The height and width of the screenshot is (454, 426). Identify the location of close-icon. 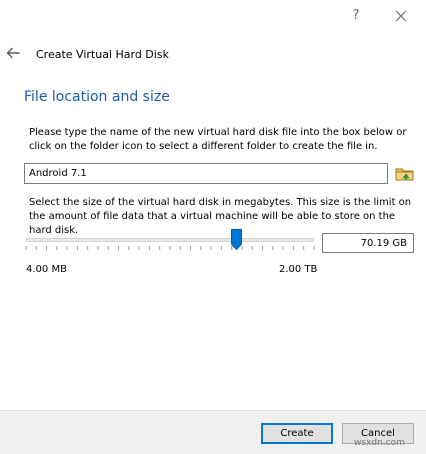
(401, 16).